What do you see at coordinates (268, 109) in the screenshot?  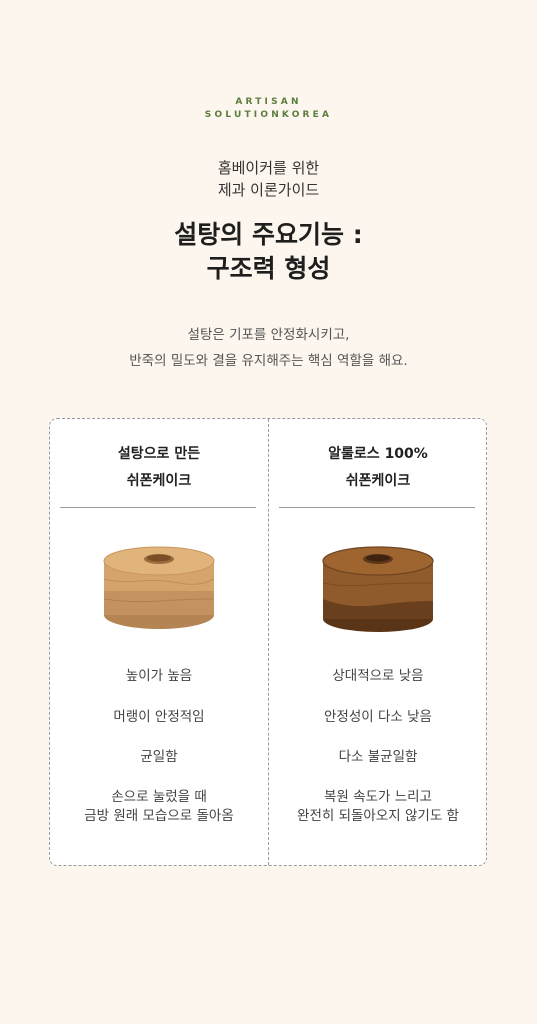 I see `brand-logo: ARTISAN SOLUTIONKOREA` at bounding box center [268, 109].